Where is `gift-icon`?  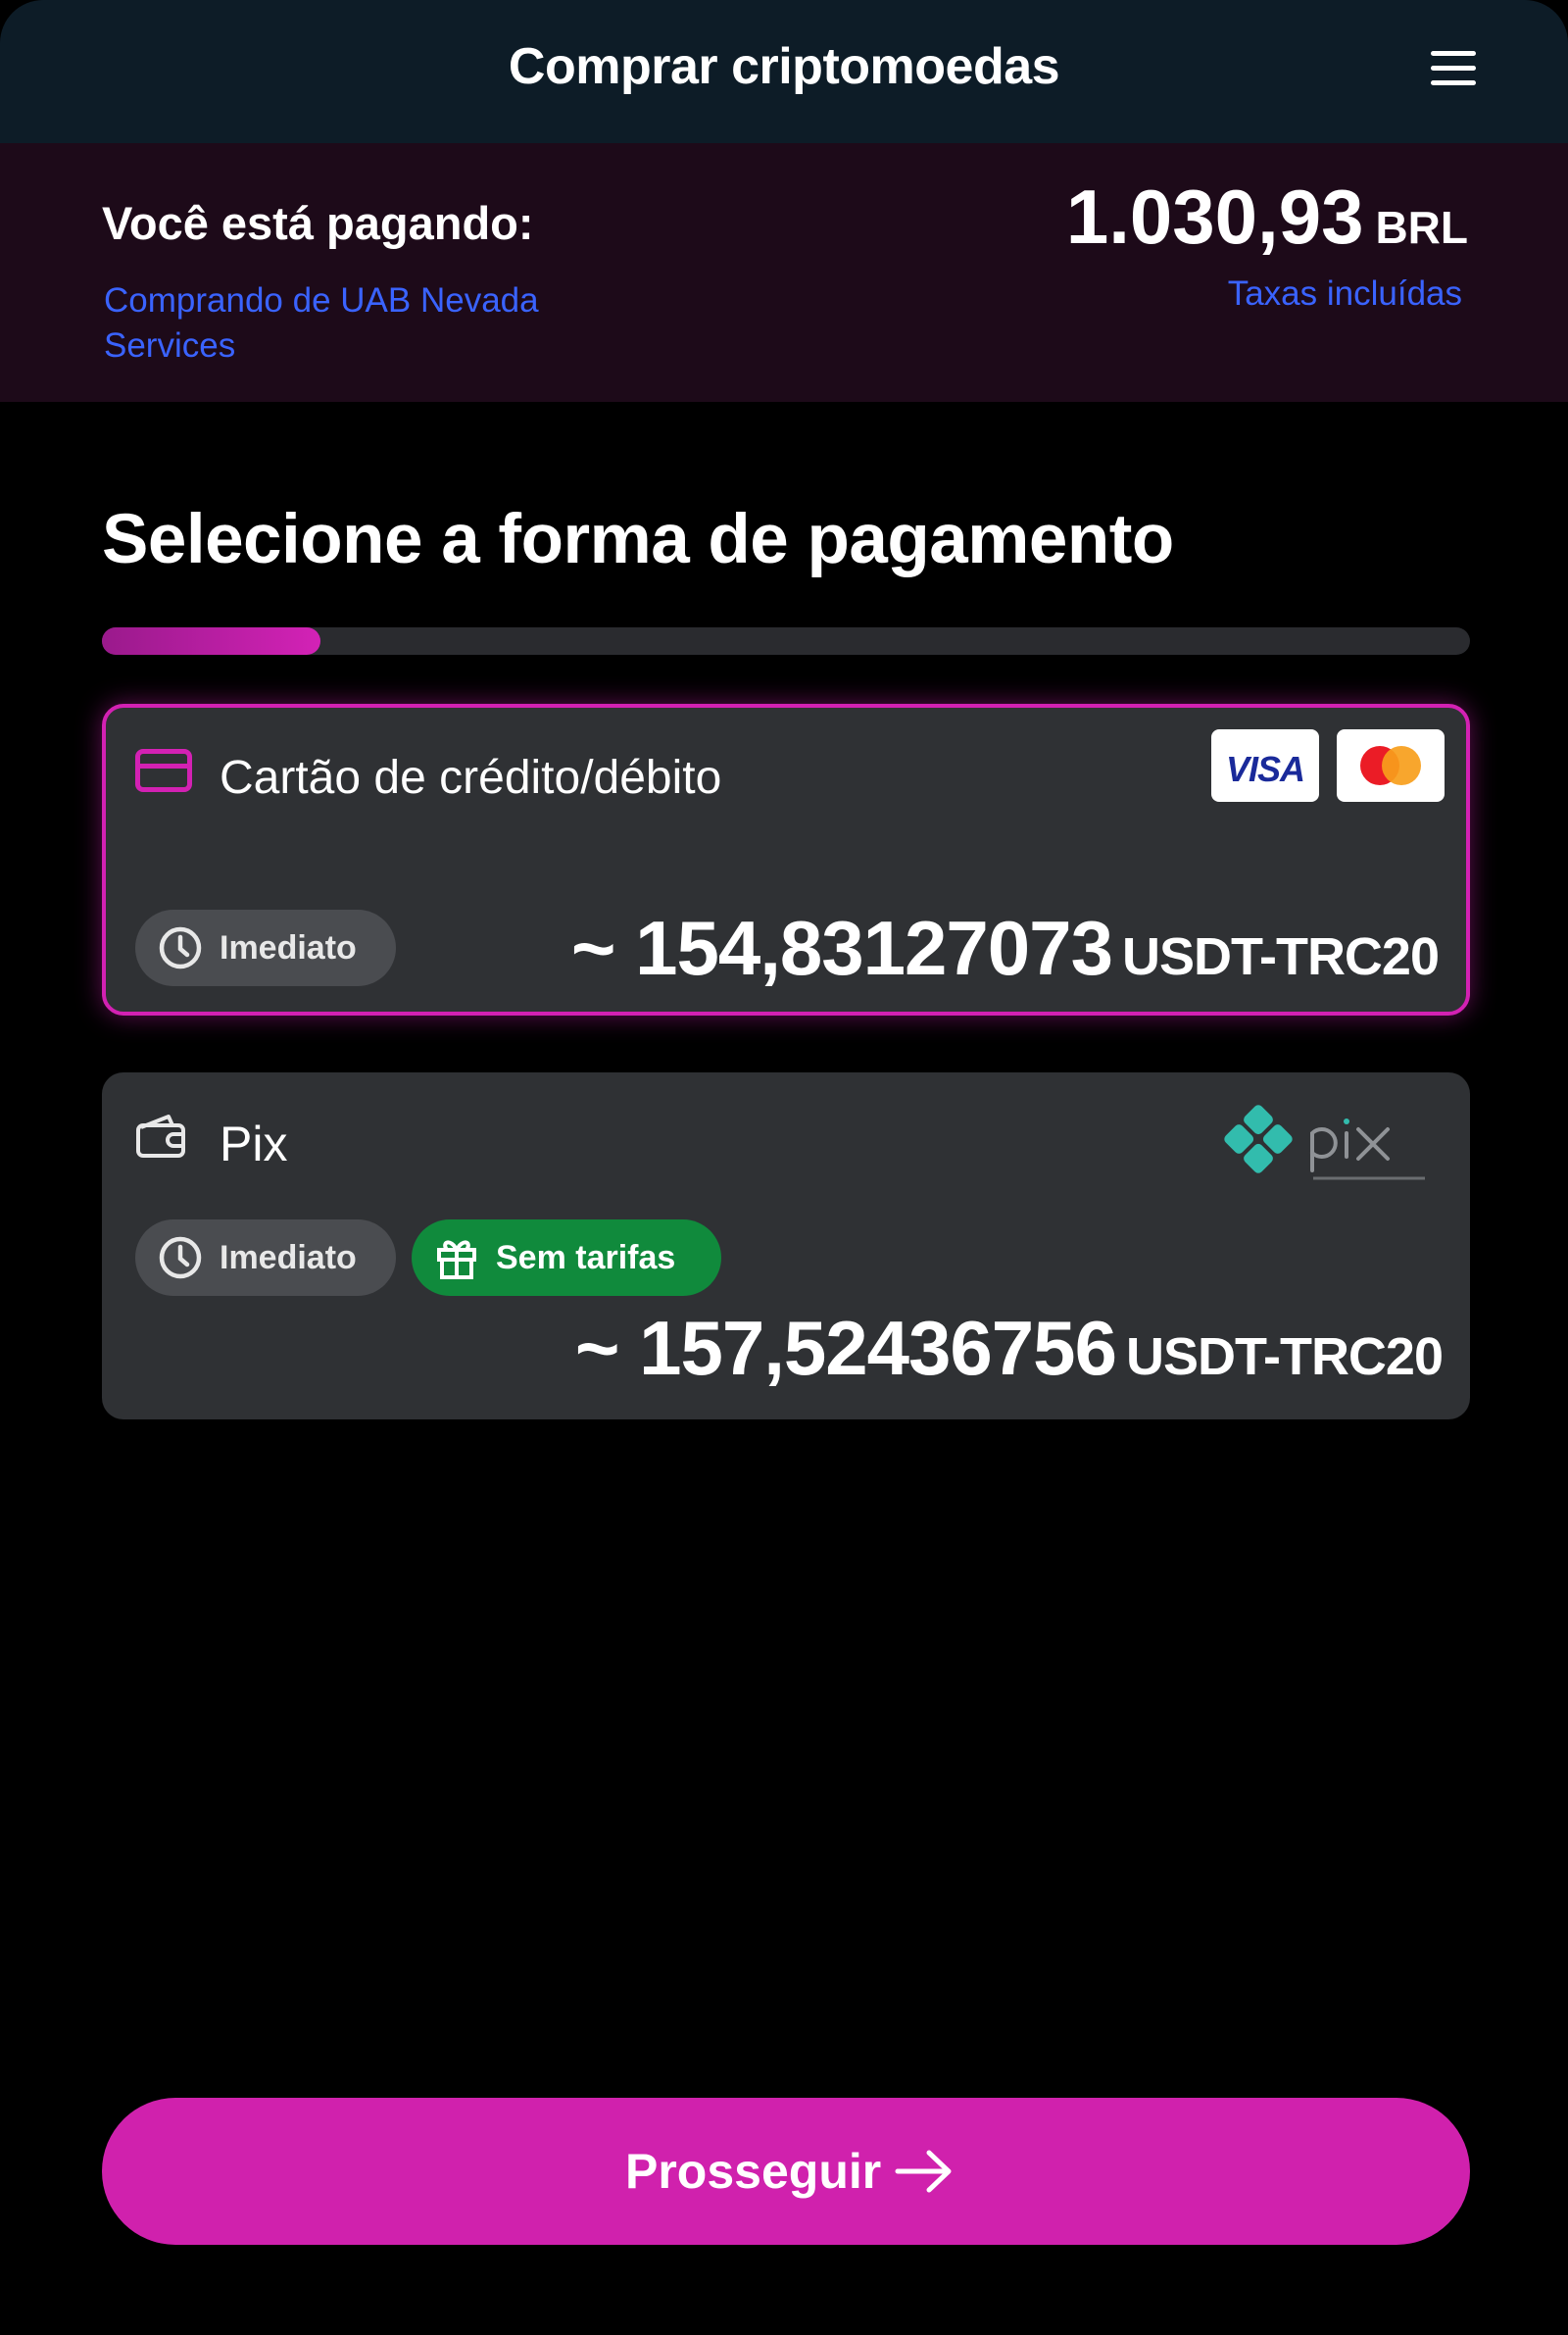 gift-icon is located at coordinates (456, 1259).